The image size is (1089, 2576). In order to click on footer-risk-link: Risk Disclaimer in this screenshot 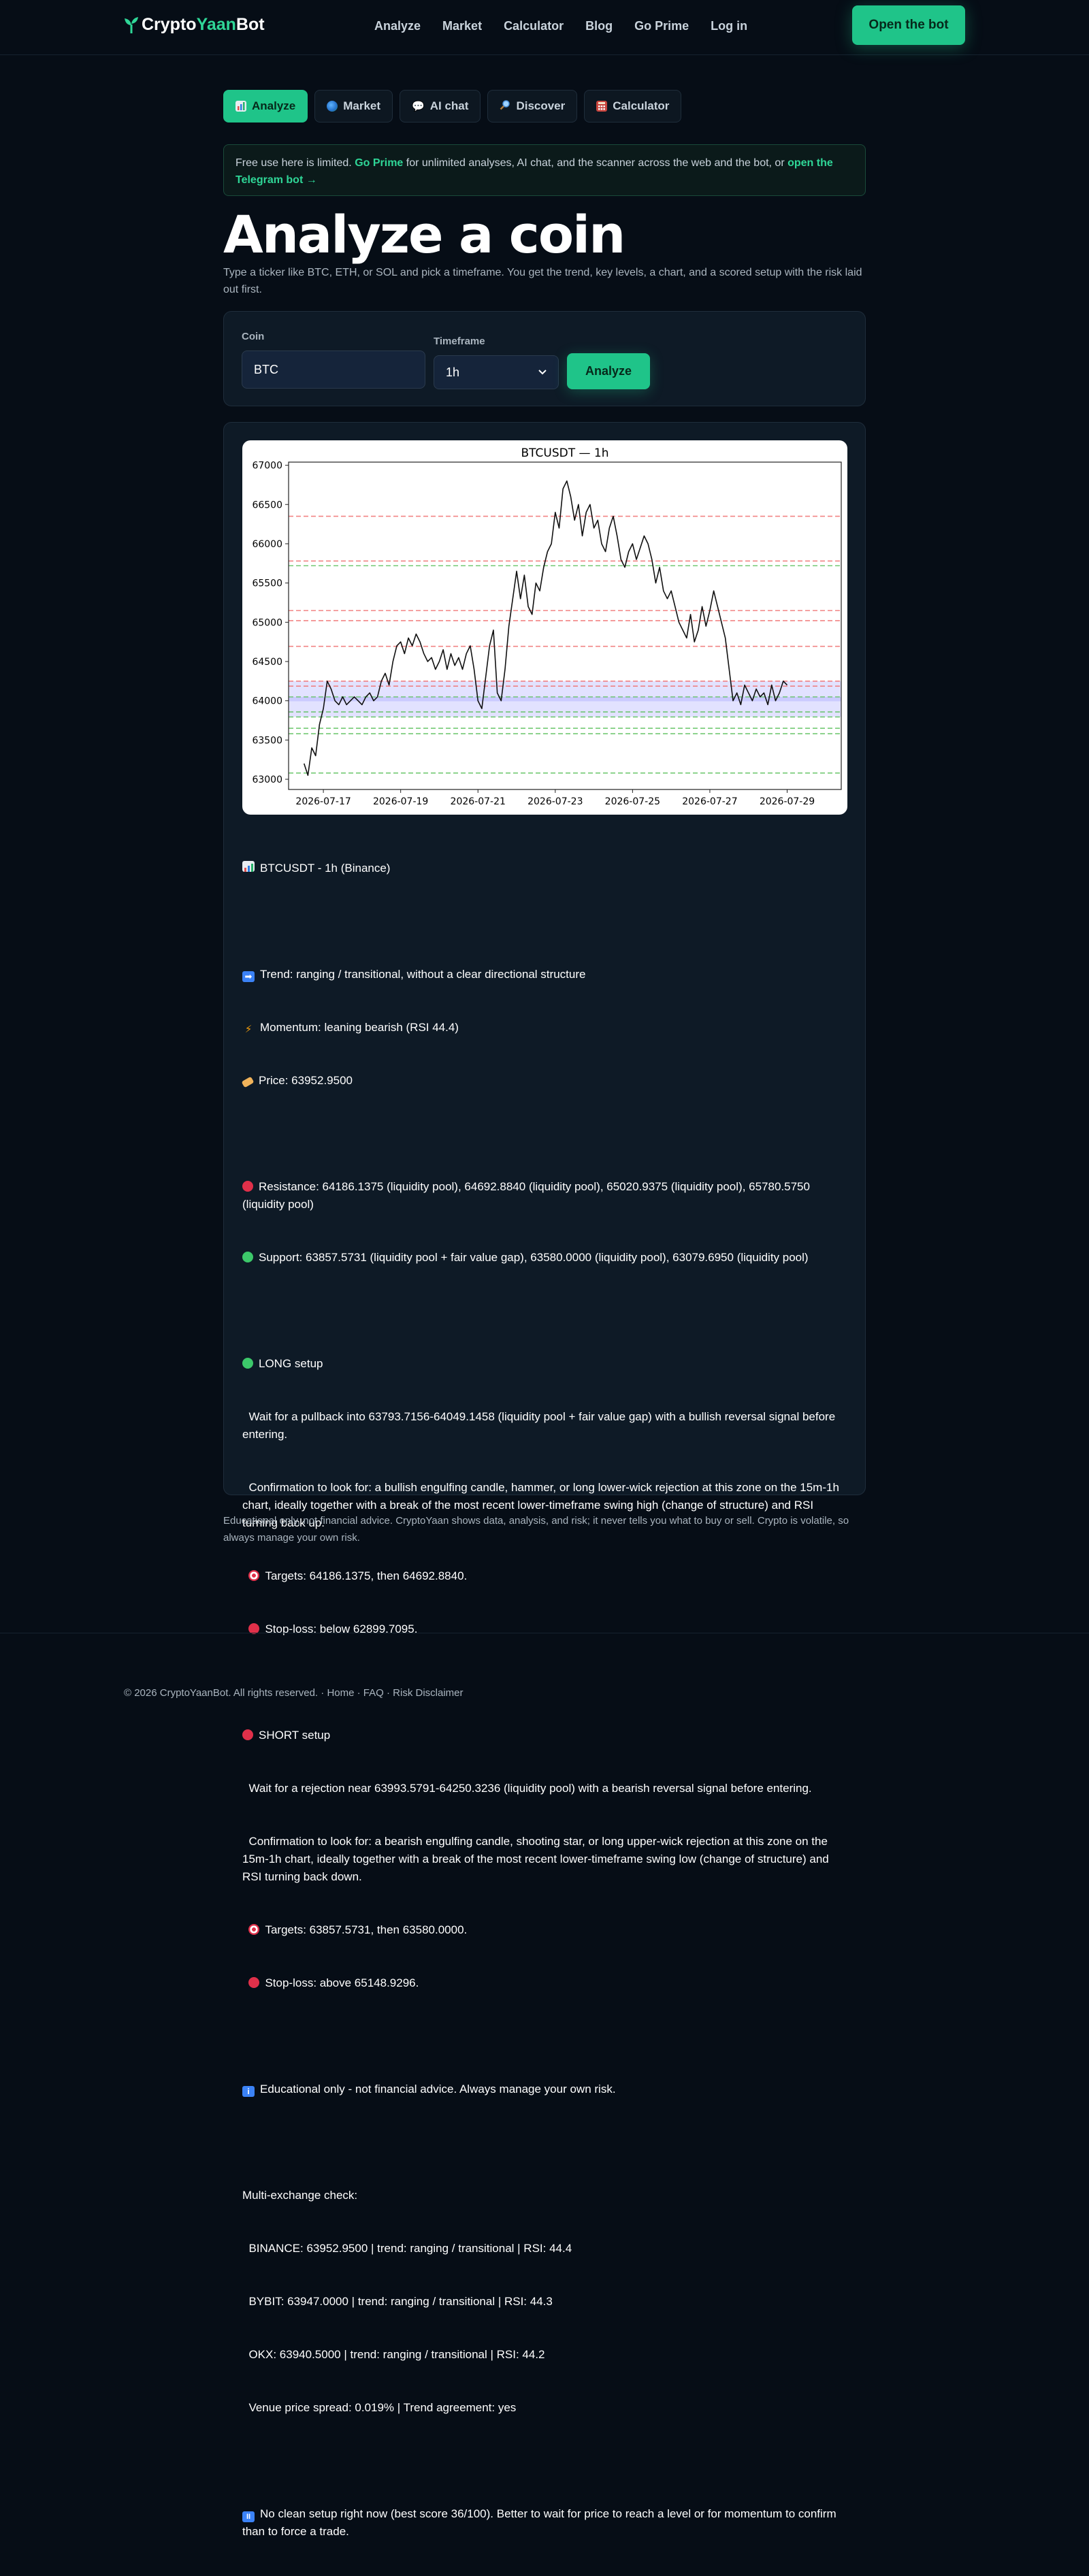, I will do `click(428, 1693)`.